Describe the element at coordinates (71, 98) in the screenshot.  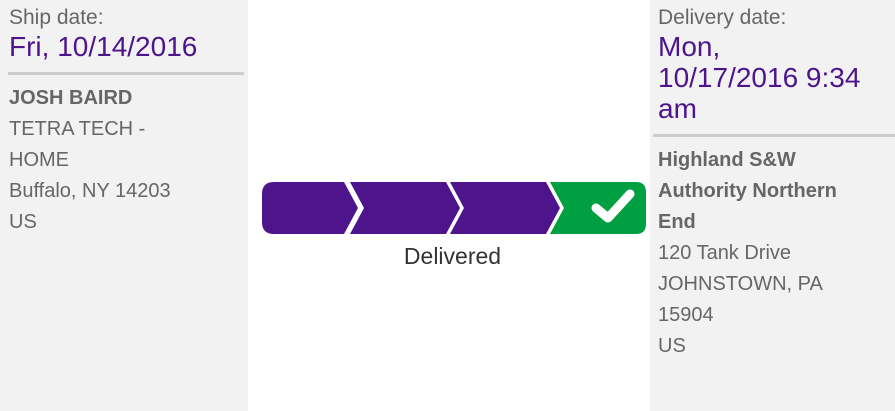
I see `ship-recipient-name: JOSH BAIRD` at that location.